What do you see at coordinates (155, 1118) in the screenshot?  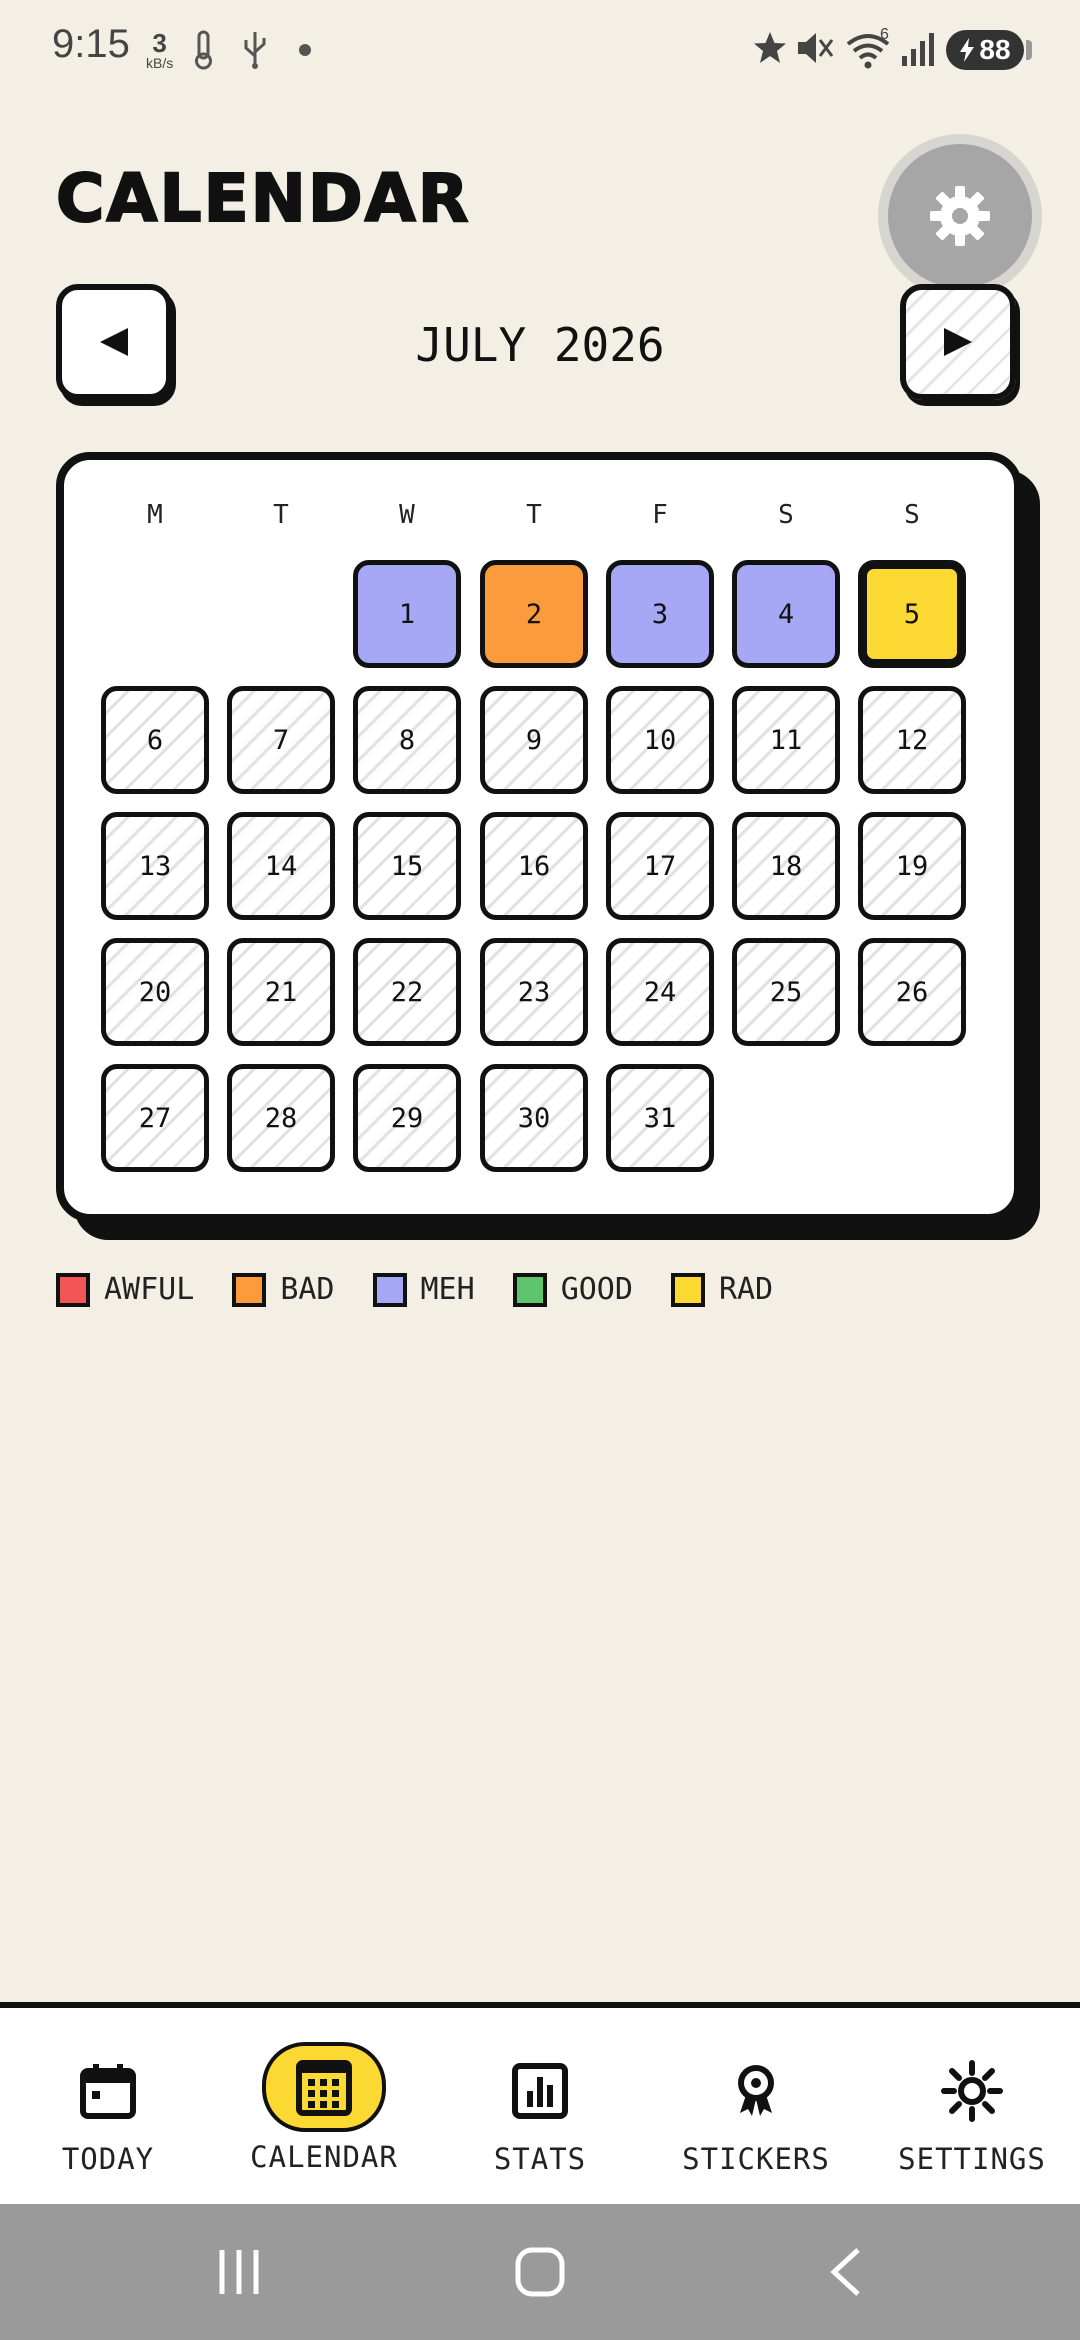 I see `calendar-day: 27` at bounding box center [155, 1118].